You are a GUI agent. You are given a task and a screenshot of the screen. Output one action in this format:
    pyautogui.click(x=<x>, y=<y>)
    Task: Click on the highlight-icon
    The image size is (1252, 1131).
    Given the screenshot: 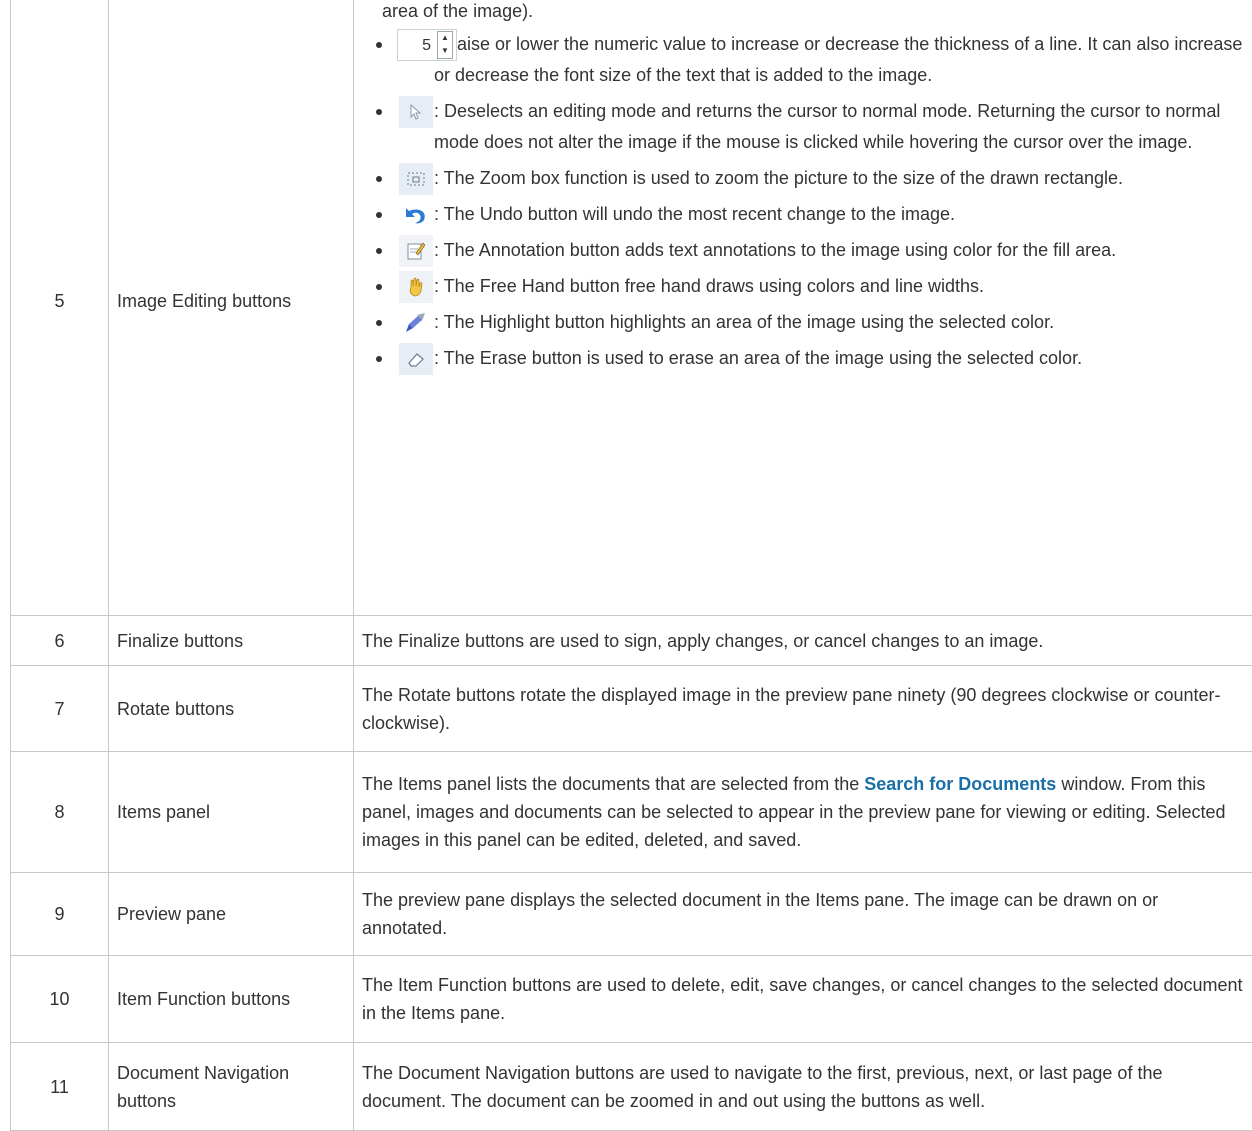 What is the action you would take?
    pyautogui.click(x=416, y=323)
    